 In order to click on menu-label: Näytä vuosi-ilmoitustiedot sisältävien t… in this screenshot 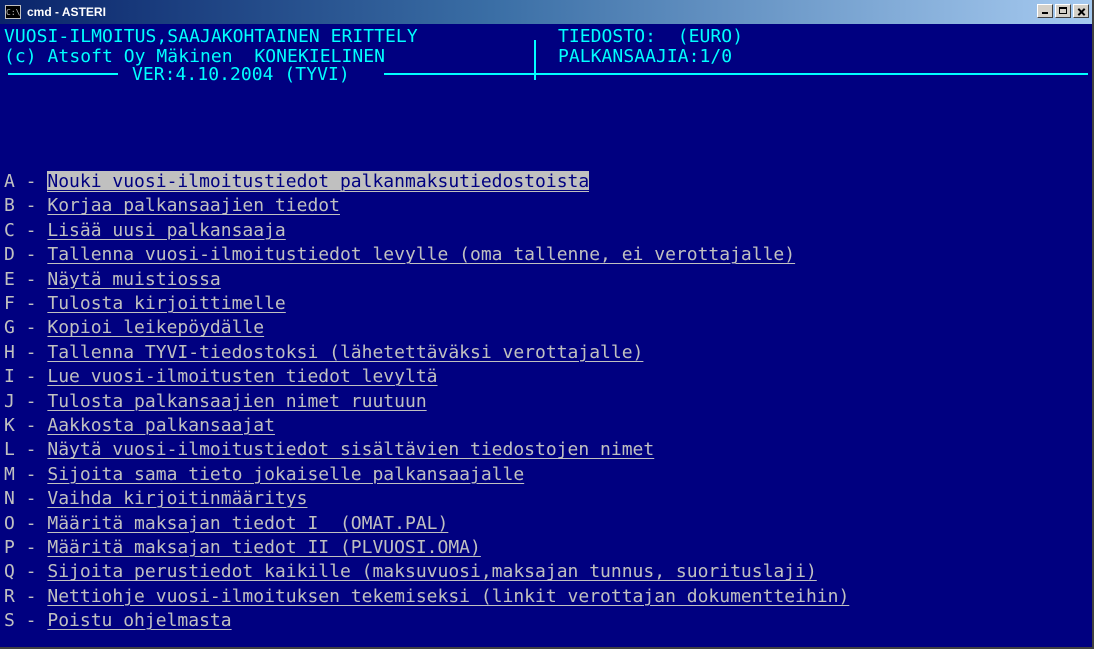, I will do `click(351, 450)`.